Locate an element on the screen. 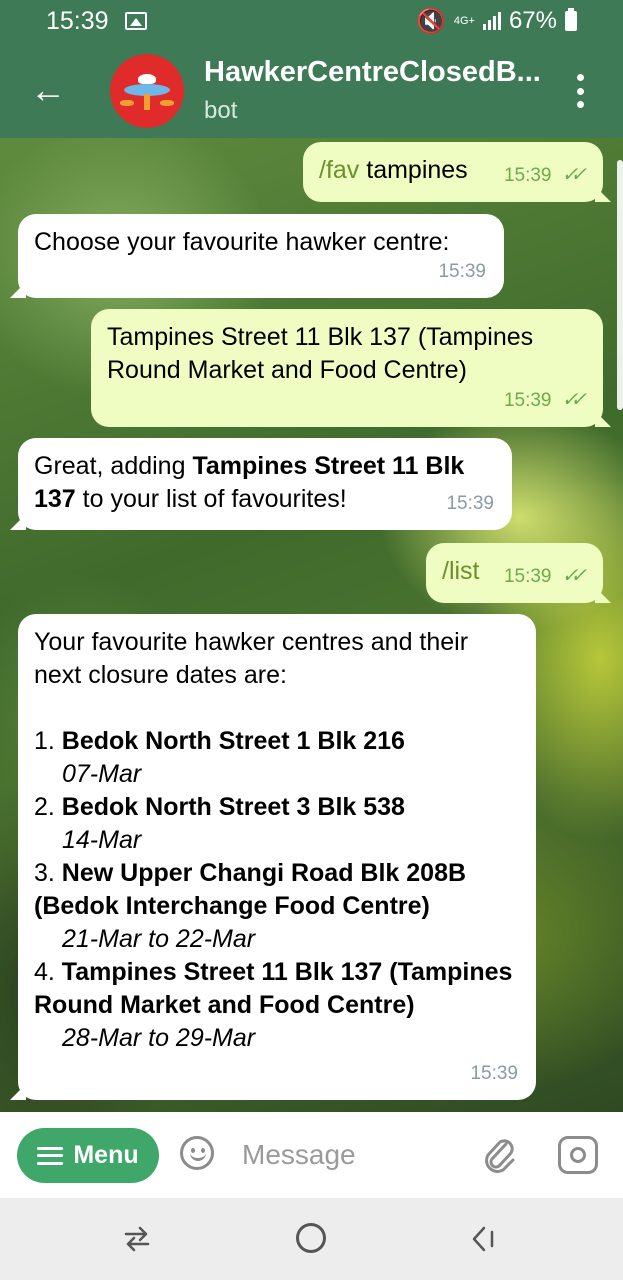 The height and width of the screenshot is (1280, 623). network-type: 4G+ is located at coordinates (464, 21).